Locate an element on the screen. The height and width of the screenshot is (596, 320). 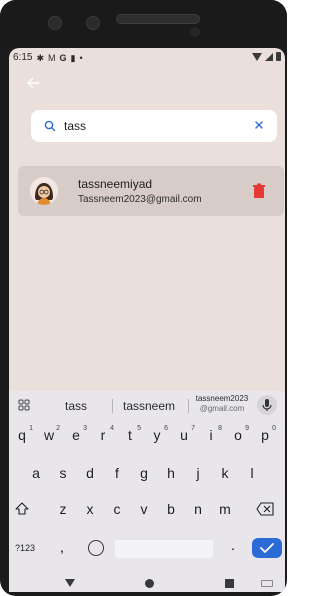
suggestion-strip: tass tassneem tassneem2023 @gmail.com is located at coordinates (147, 405).